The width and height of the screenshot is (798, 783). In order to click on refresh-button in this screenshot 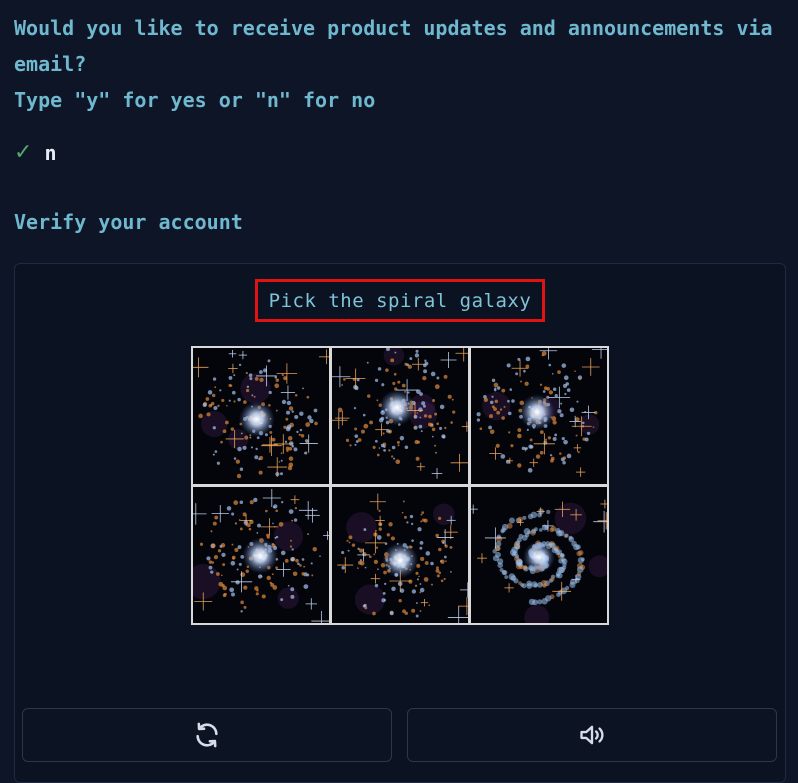, I will do `click(207, 735)`.